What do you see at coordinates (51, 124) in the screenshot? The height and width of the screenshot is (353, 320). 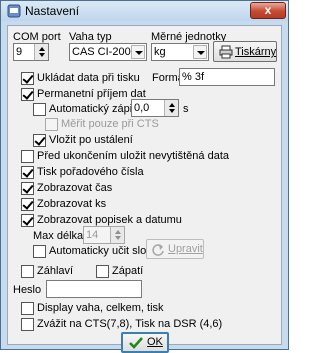 I see `merit-pouze-checkbox` at bounding box center [51, 124].